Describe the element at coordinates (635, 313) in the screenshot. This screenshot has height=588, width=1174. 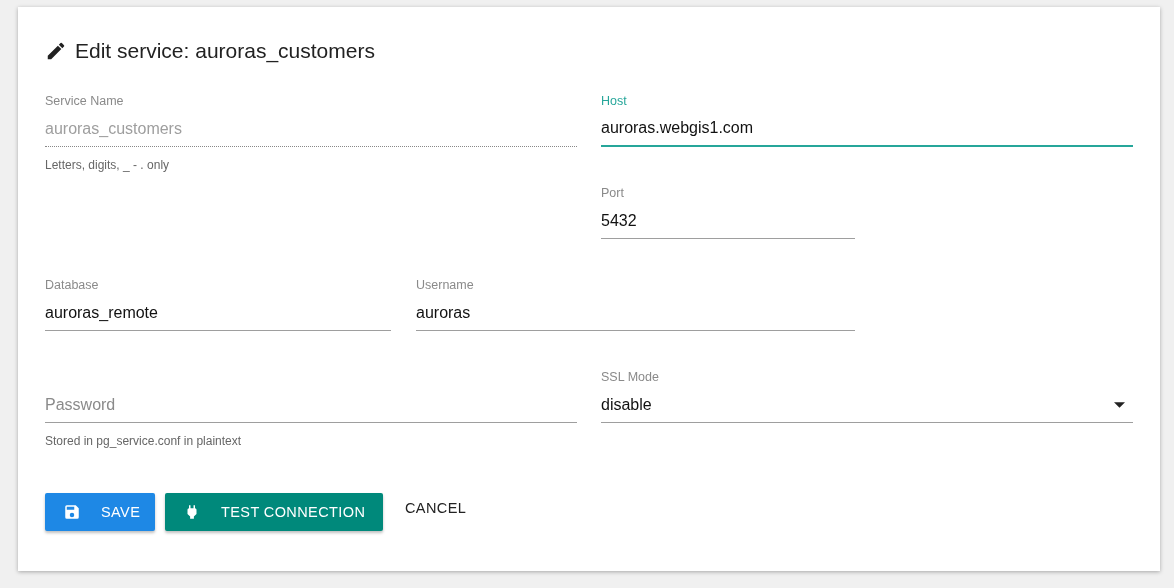
I see `input-field: auroras` at that location.